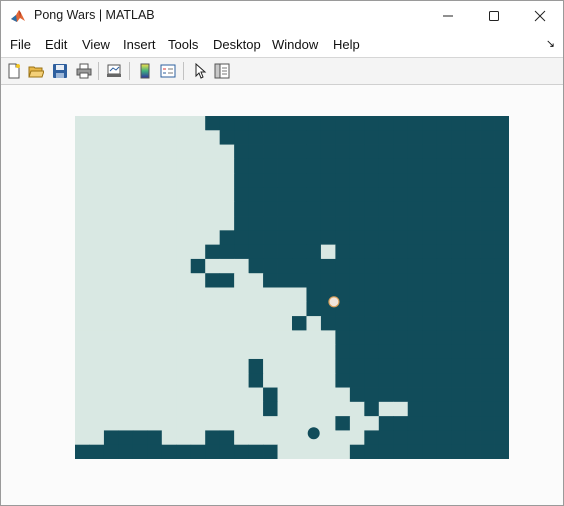  I want to click on print-button, so click(84, 71).